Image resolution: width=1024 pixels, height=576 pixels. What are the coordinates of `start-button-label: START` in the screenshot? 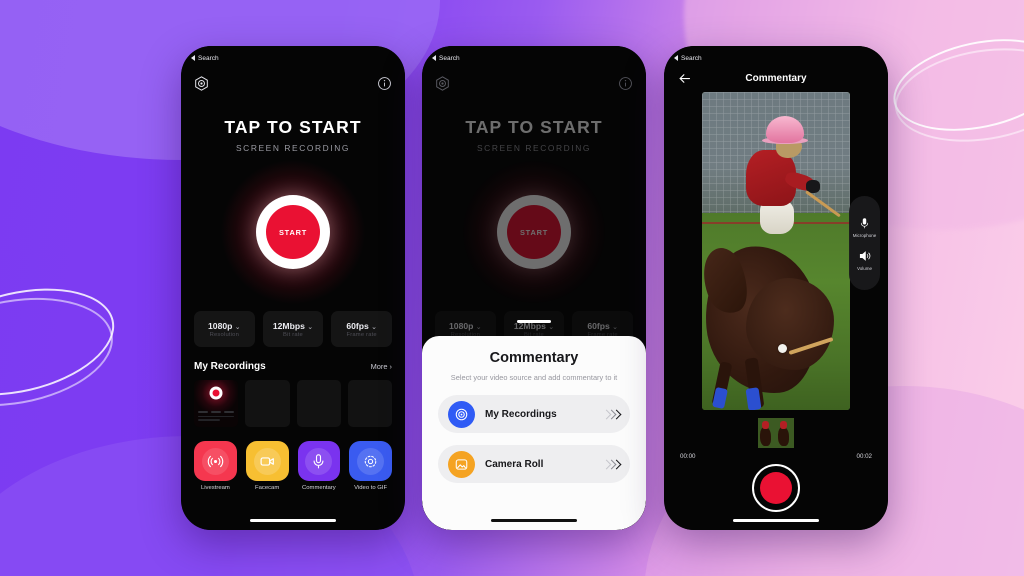 It's located at (534, 232).